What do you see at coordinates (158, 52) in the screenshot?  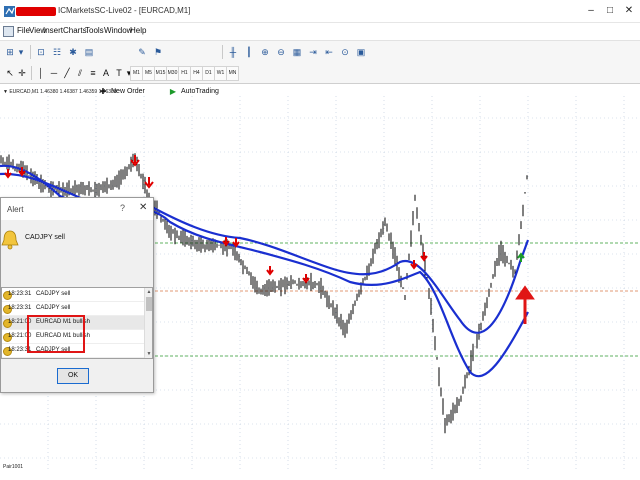 I see `strategy-tester-icon: ⚑` at bounding box center [158, 52].